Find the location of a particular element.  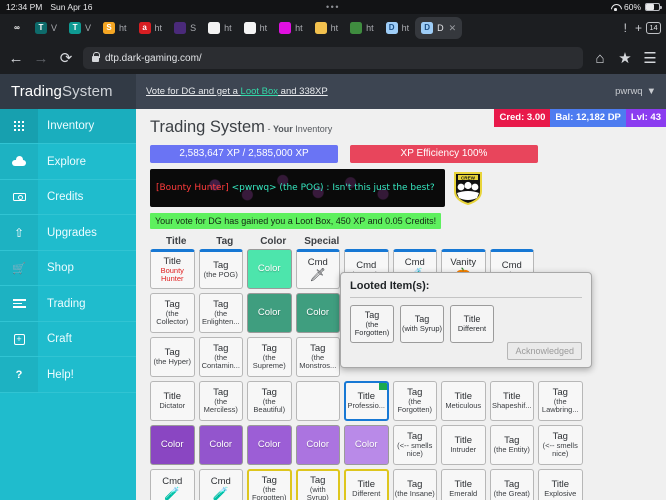

looted-item-cell: Tag (with Syrup) is located at coordinates (422, 323).